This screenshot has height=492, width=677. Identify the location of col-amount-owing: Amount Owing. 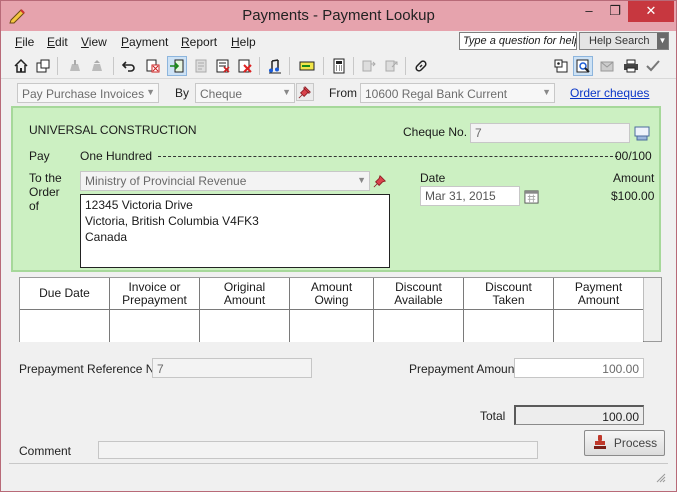
(332, 293).